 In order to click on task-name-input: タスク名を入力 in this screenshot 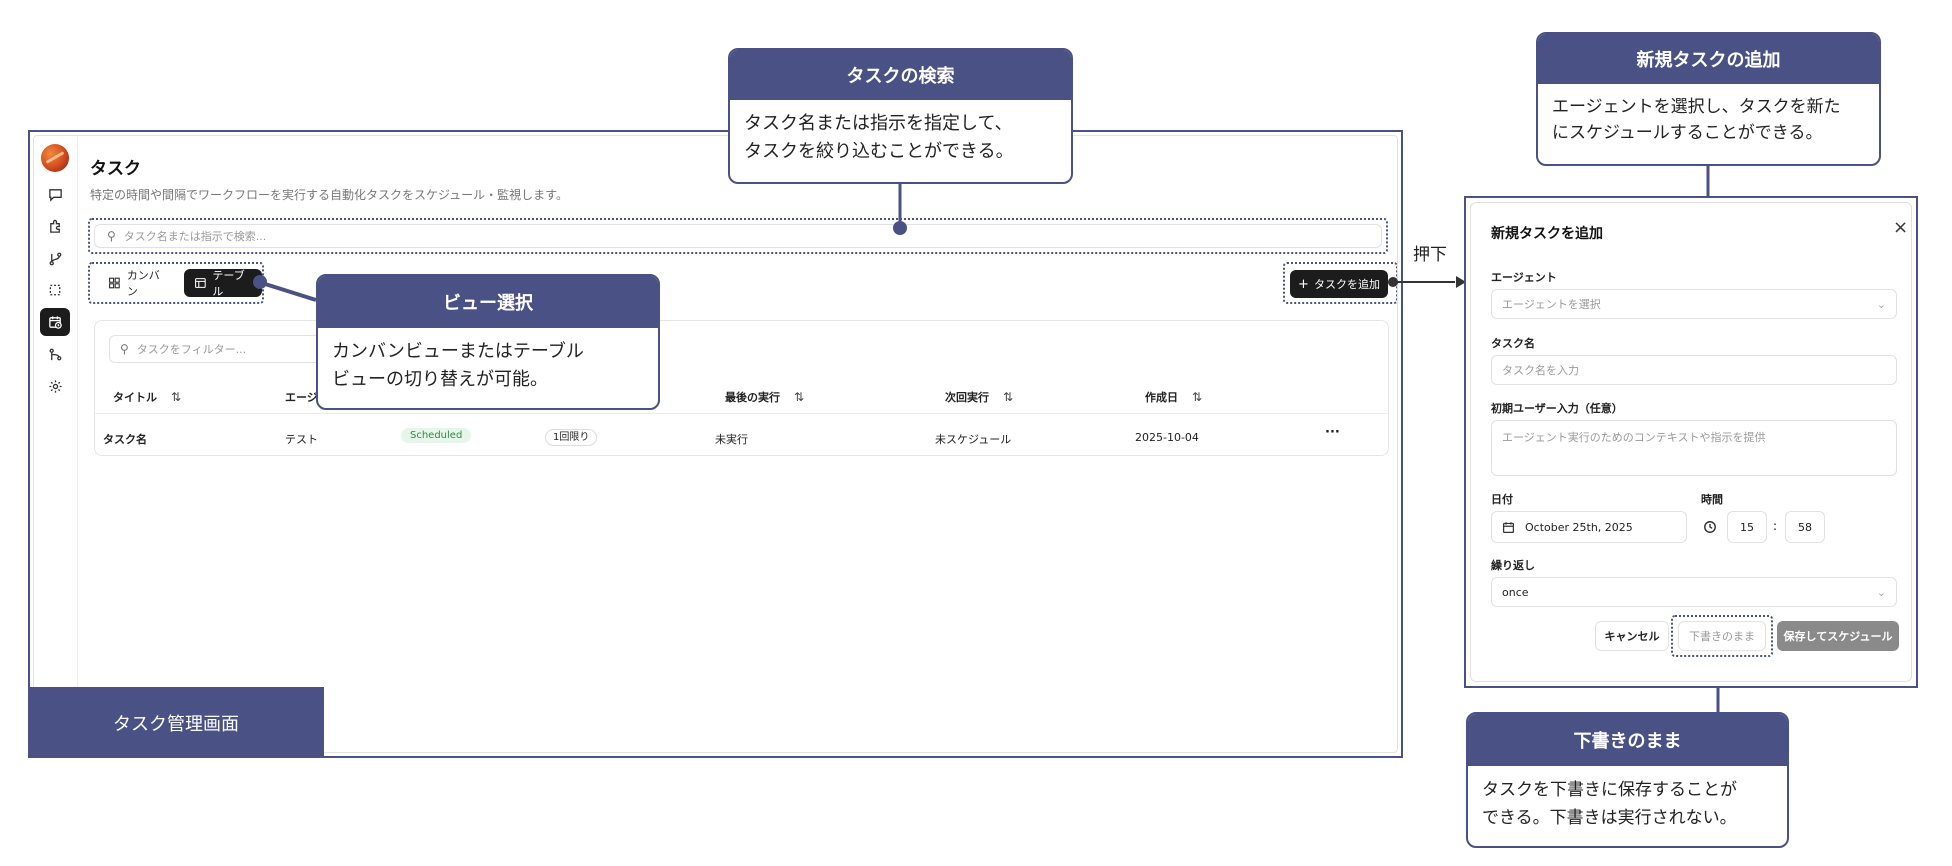, I will do `click(1694, 370)`.